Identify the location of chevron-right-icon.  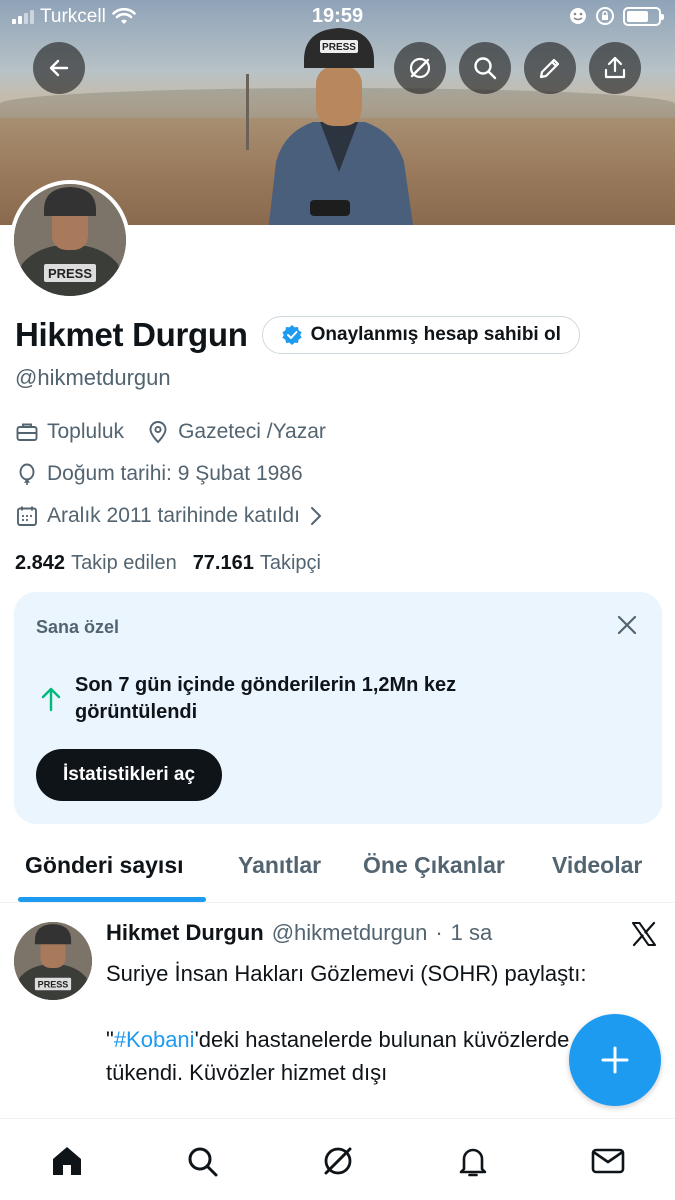
(315, 516).